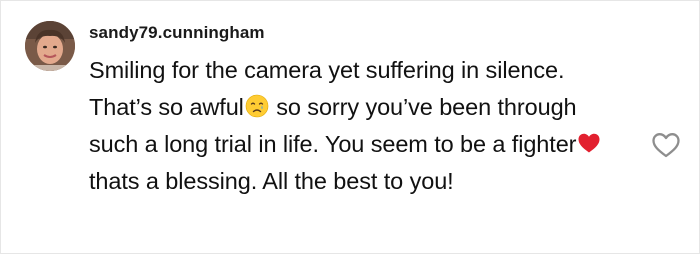 Image resolution: width=700 pixels, height=254 pixels. I want to click on avatar, so click(50, 46).